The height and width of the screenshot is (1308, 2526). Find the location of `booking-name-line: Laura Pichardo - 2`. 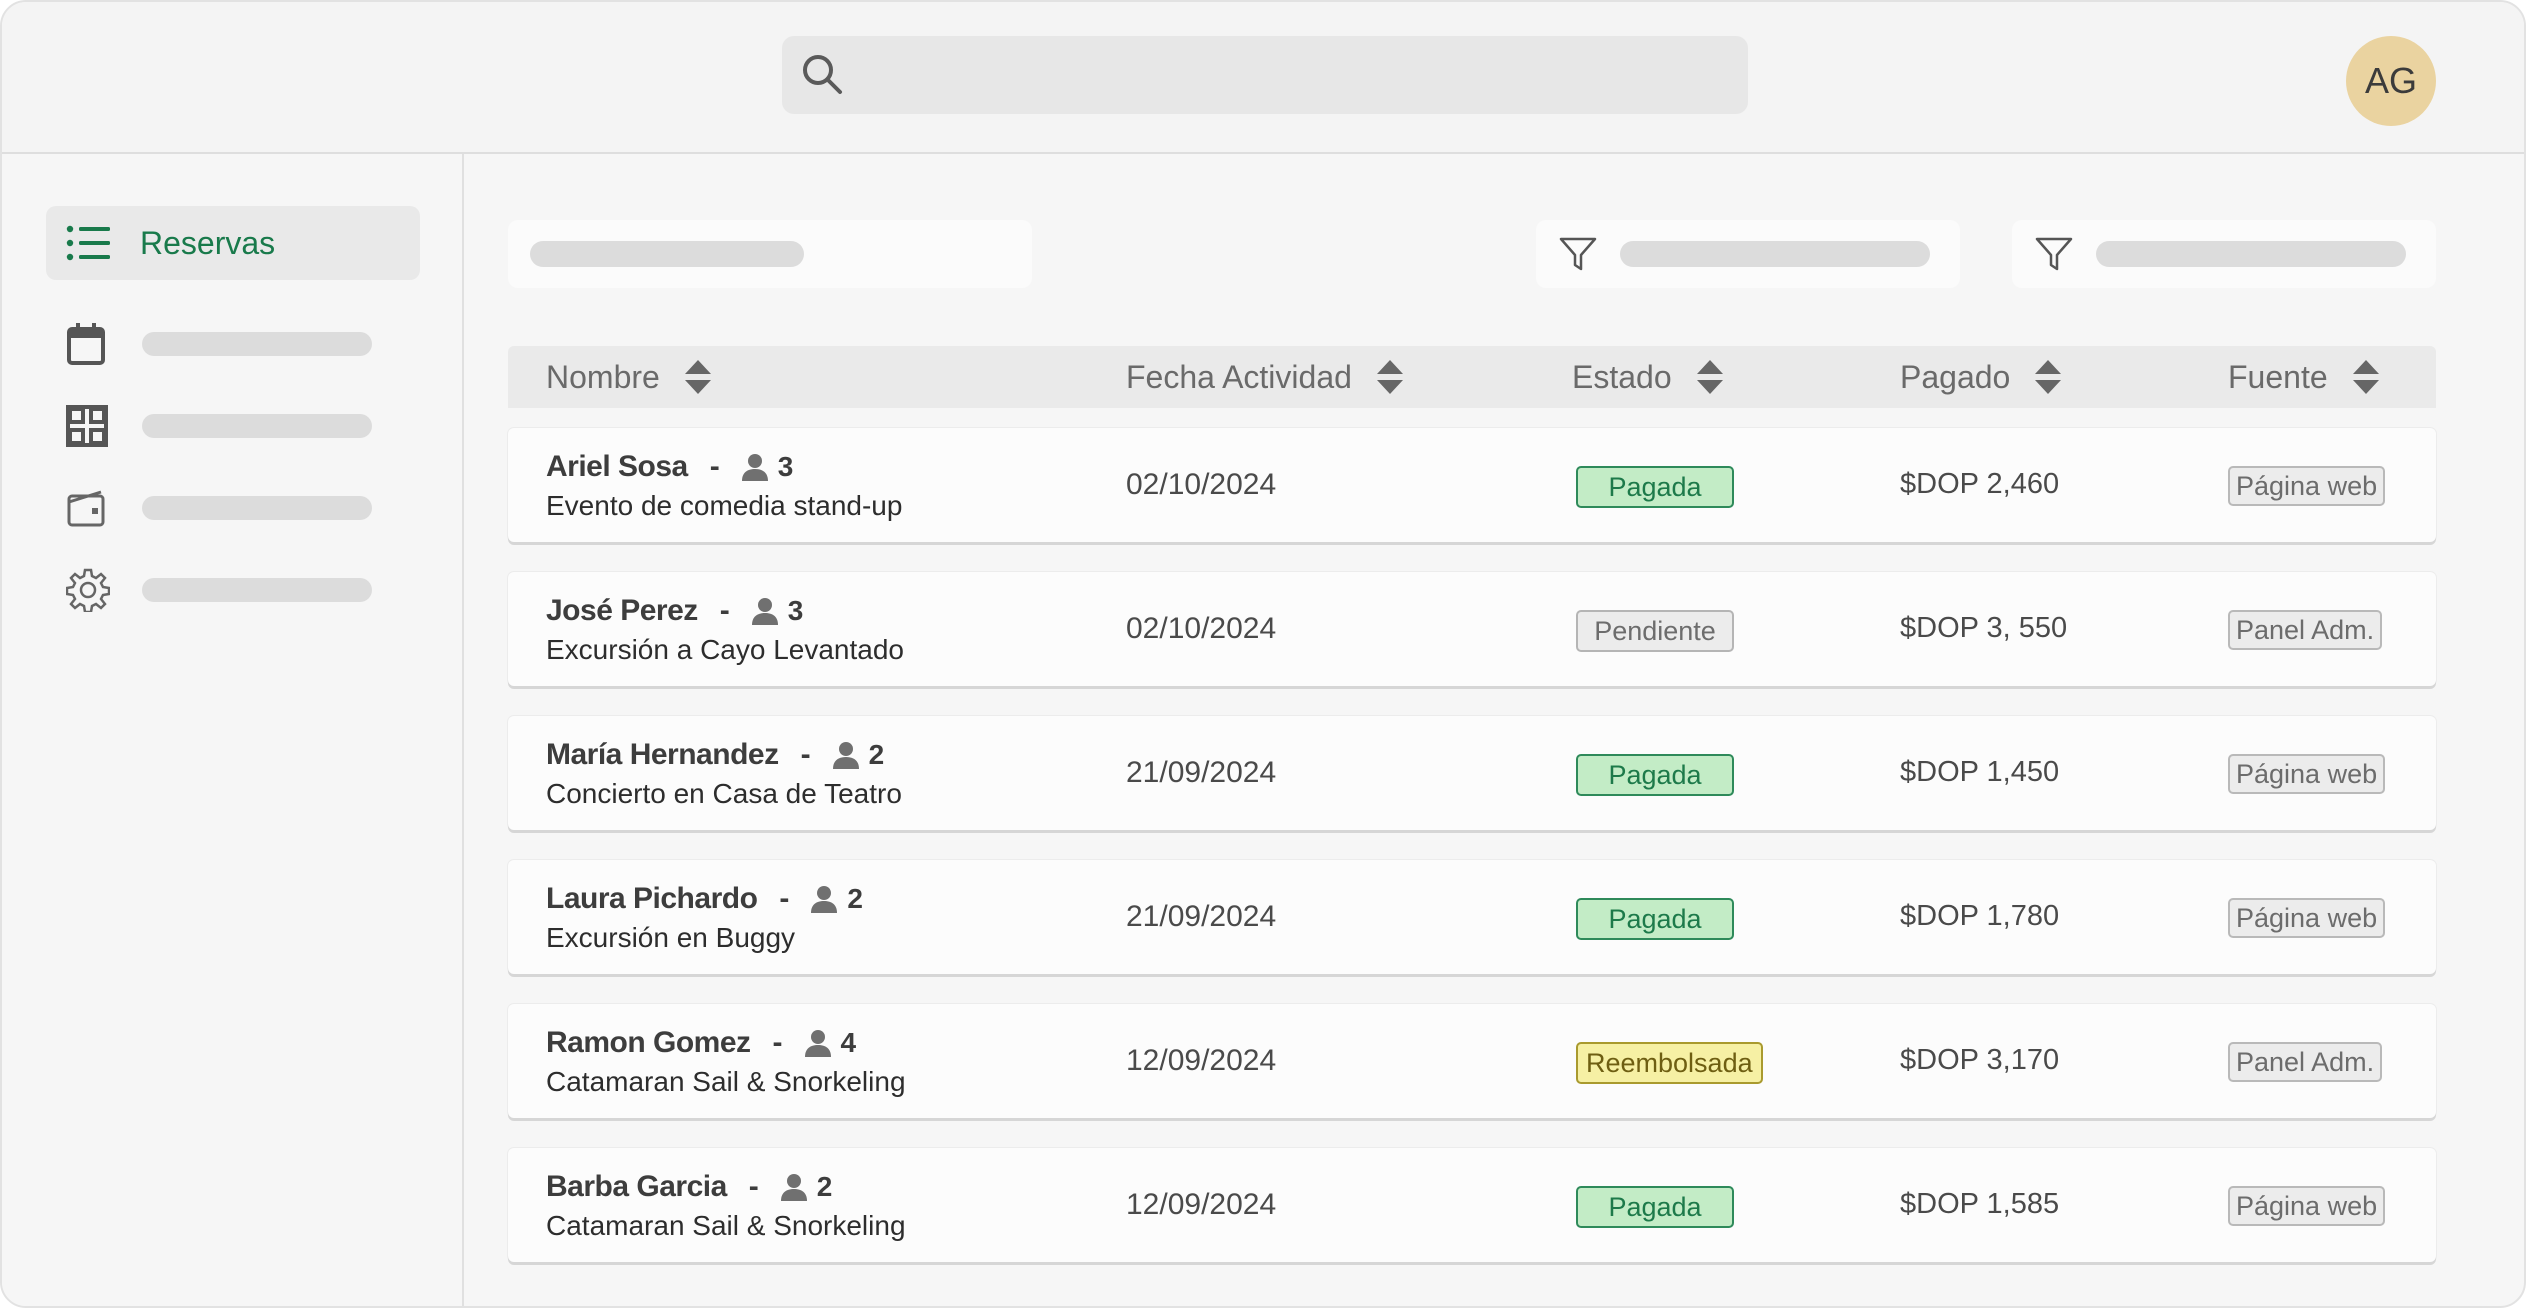

booking-name-line: Laura Pichardo - 2 is located at coordinates (704, 899).